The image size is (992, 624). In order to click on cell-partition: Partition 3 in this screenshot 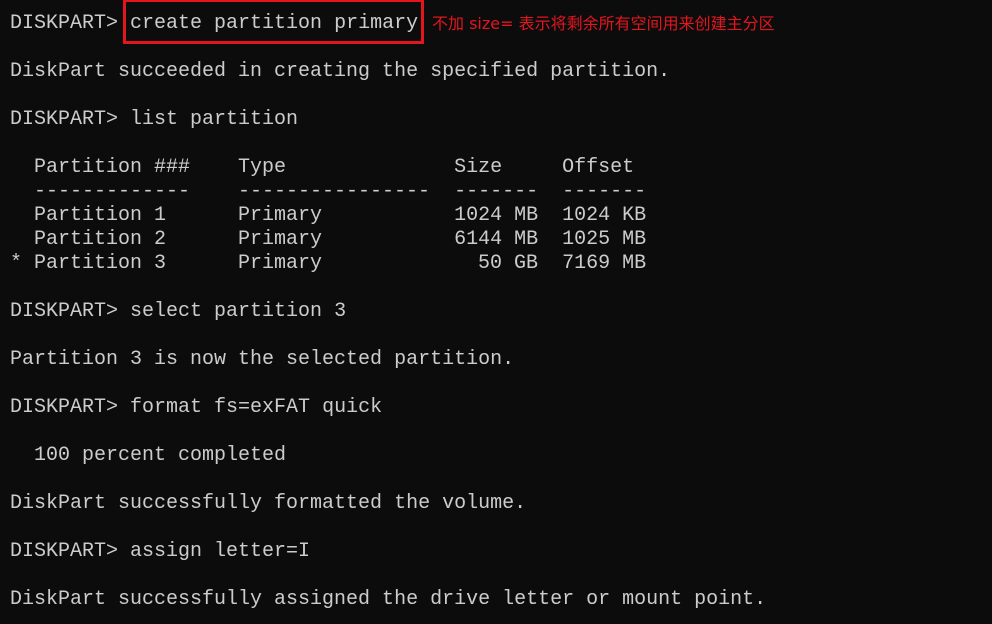, I will do `click(100, 263)`.